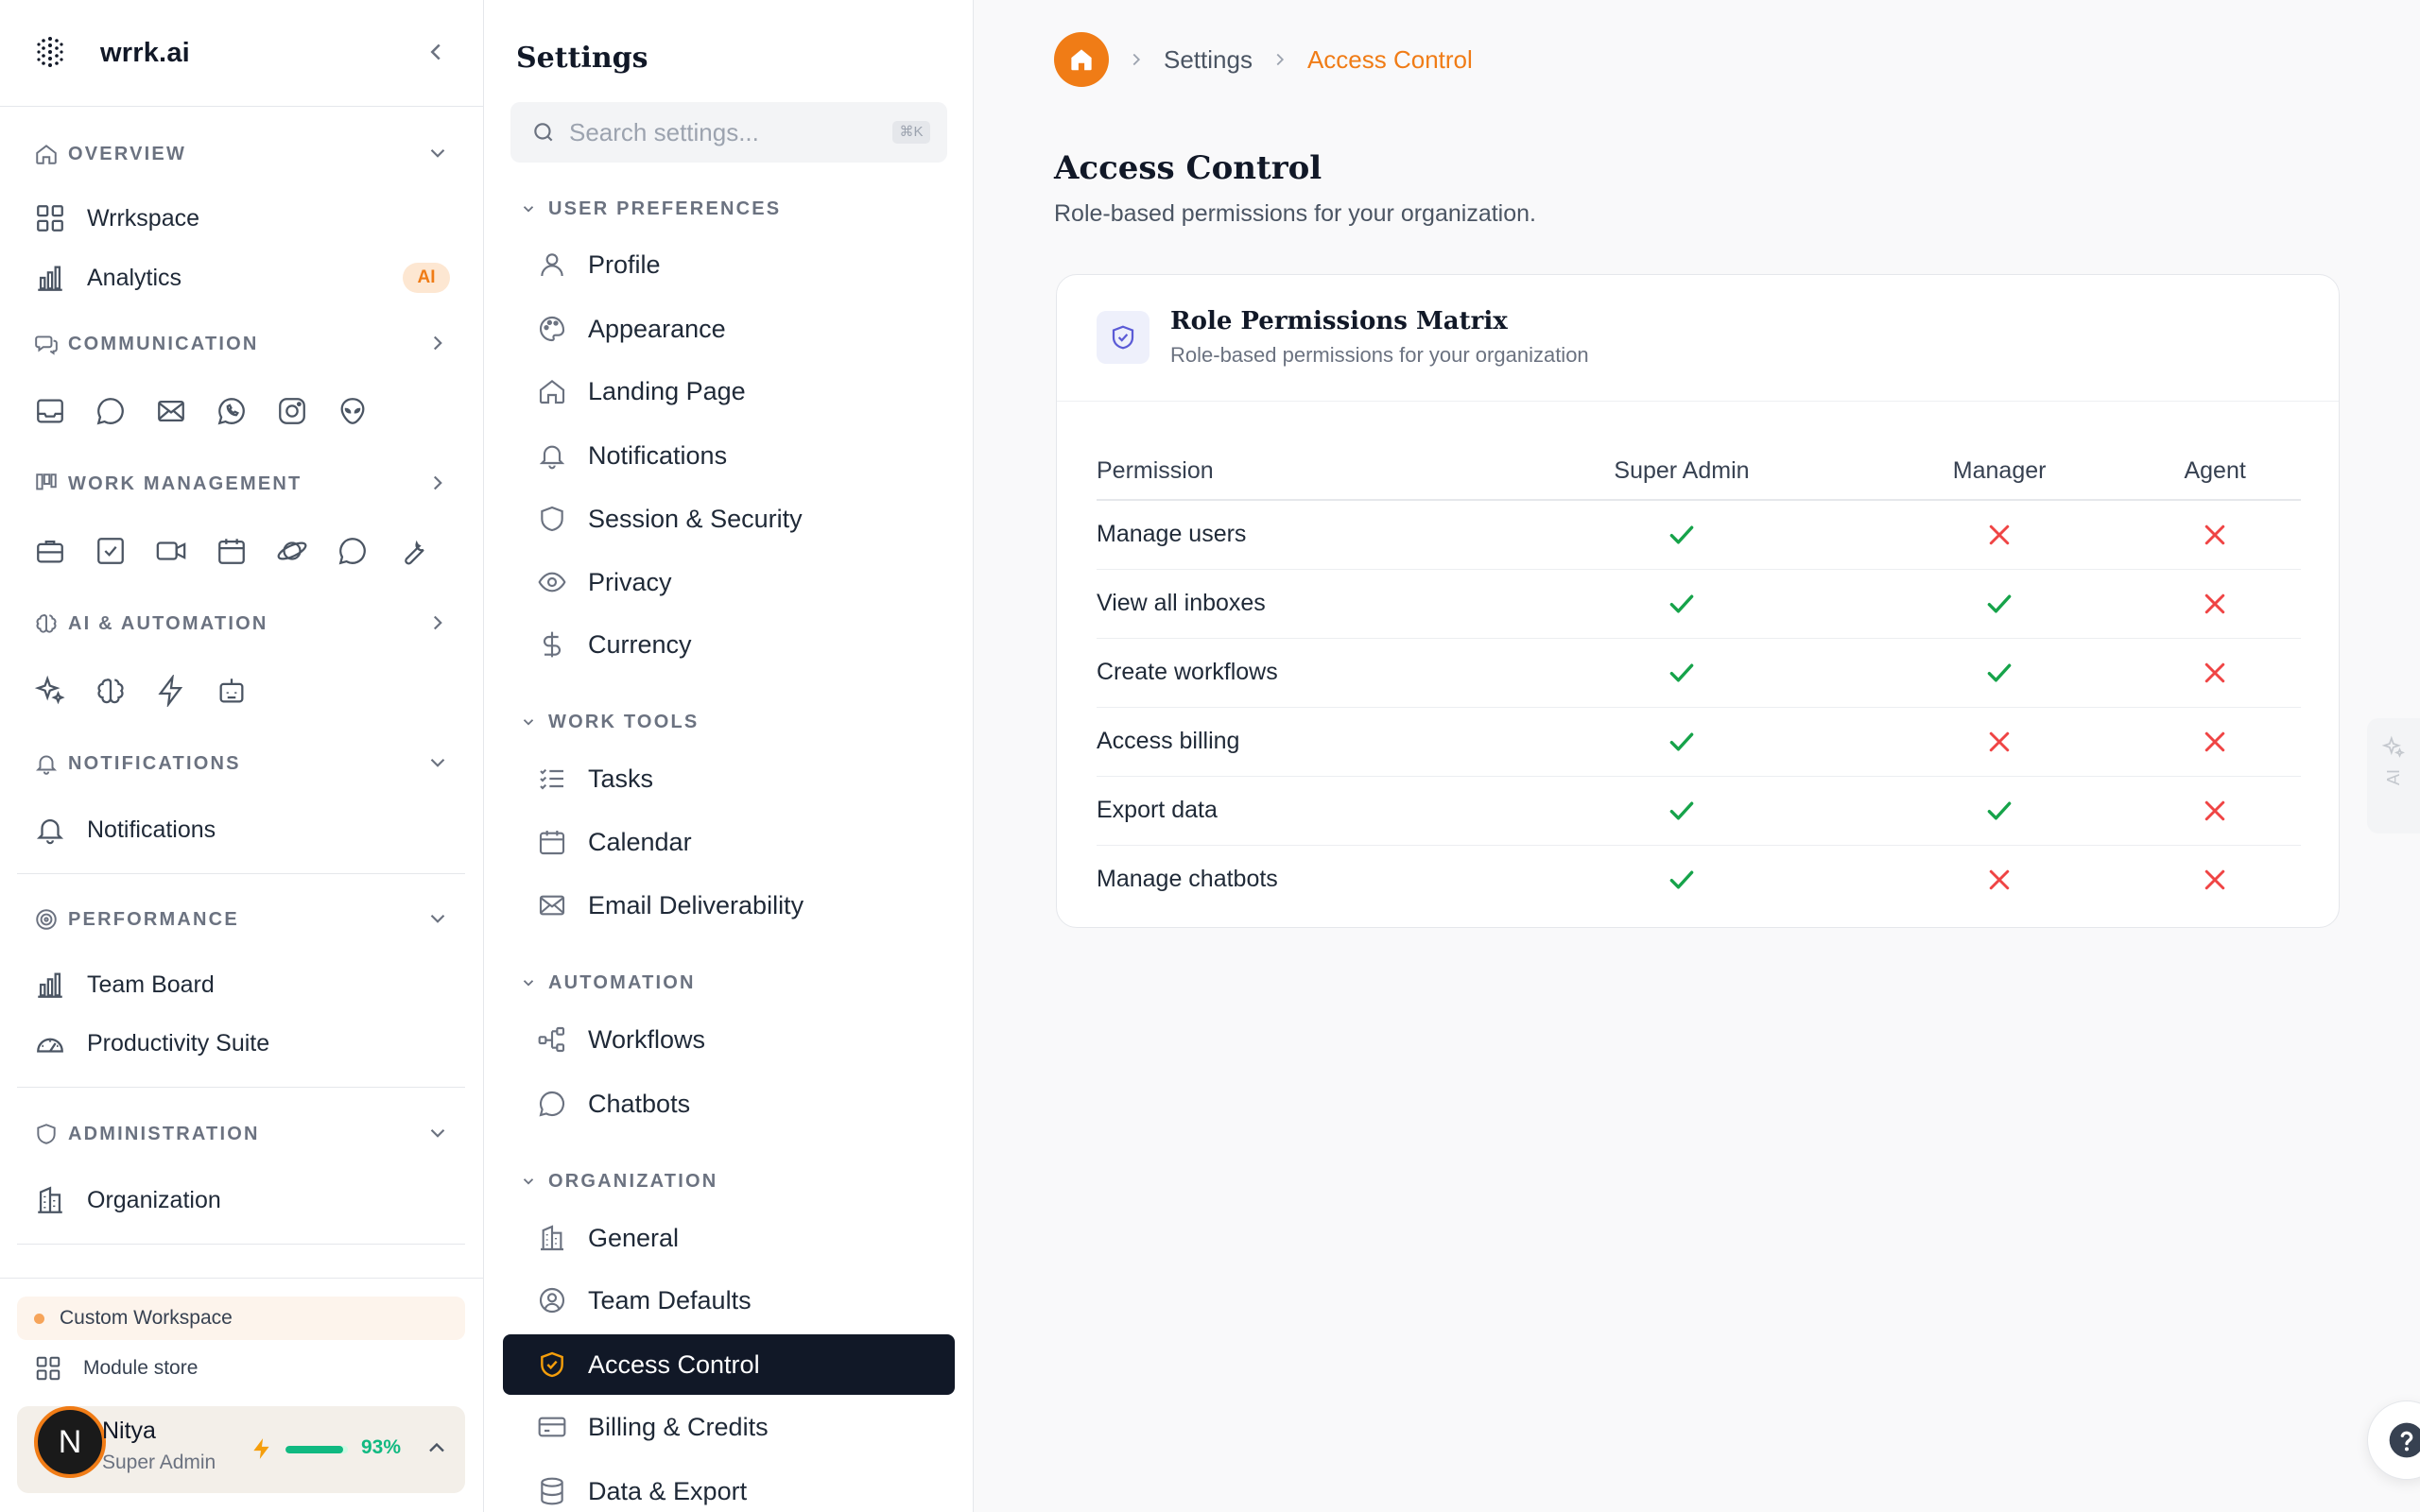  What do you see at coordinates (242, 919) in the screenshot?
I see `section-performance: PERFORMANCE` at bounding box center [242, 919].